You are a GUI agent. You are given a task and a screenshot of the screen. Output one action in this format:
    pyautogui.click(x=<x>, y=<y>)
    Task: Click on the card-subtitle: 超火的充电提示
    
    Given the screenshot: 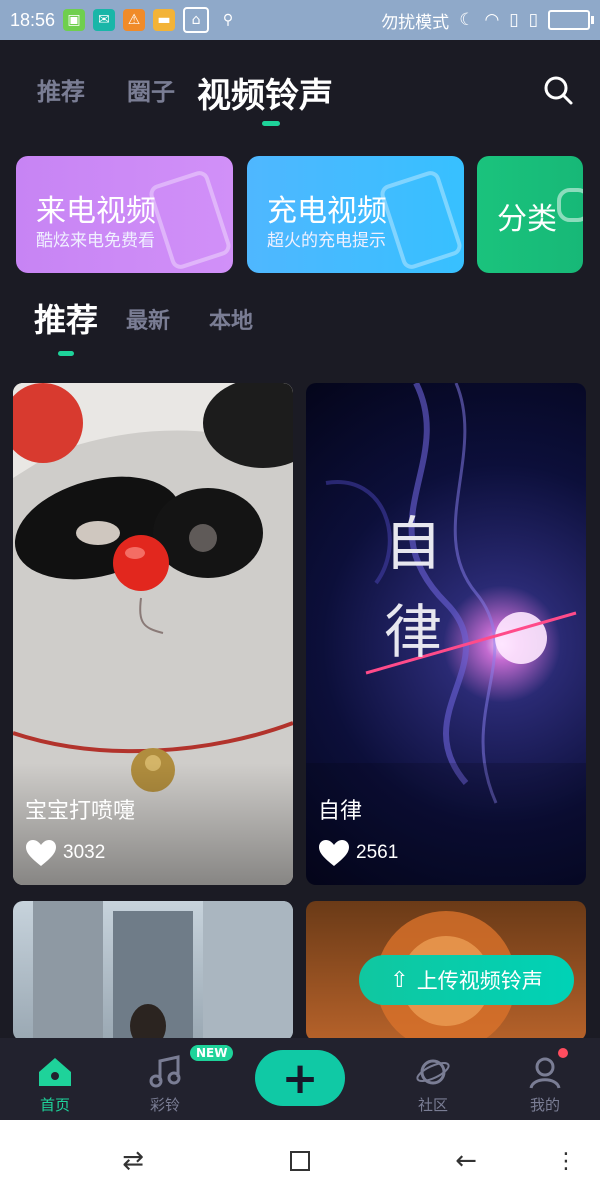 What is the action you would take?
    pyautogui.click(x=326, y=241)
    